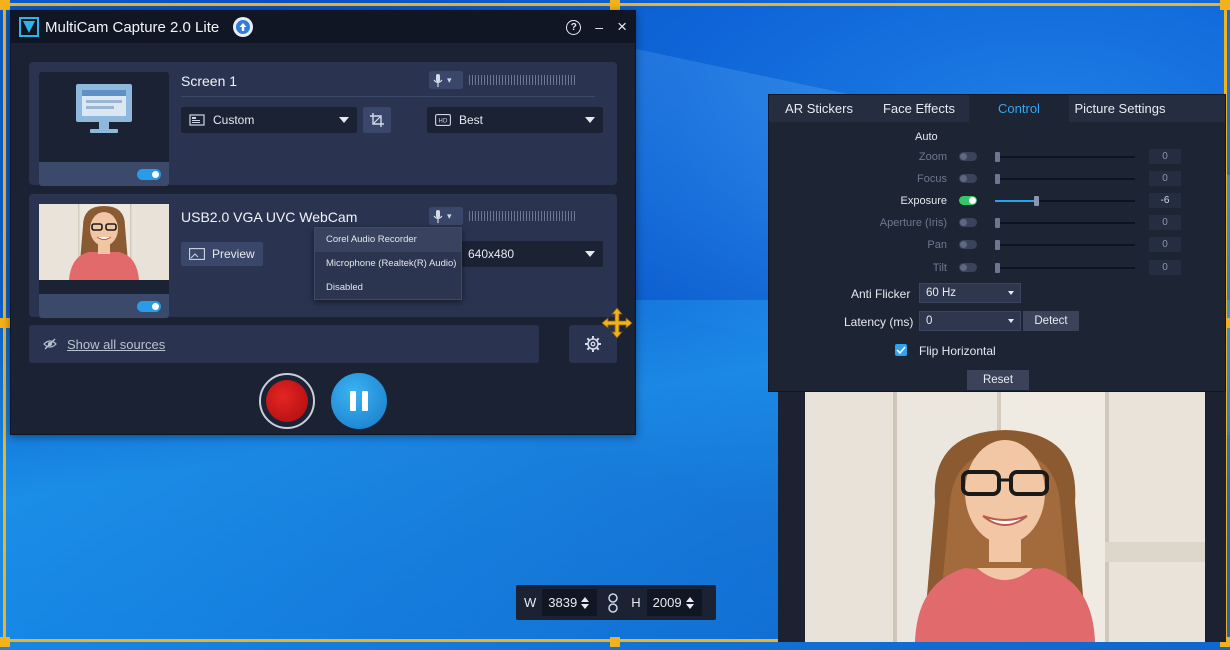 This screenshot has width=1230, height=650. What do you see at coordinates (1051, 321) in the screenshot?
I see `detect-button: Detect` at bounding box center [1051, 321].